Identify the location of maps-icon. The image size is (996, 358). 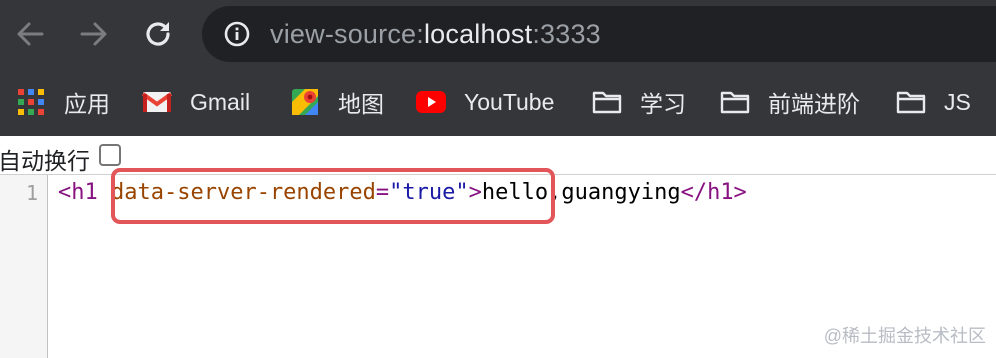
(305, 102).